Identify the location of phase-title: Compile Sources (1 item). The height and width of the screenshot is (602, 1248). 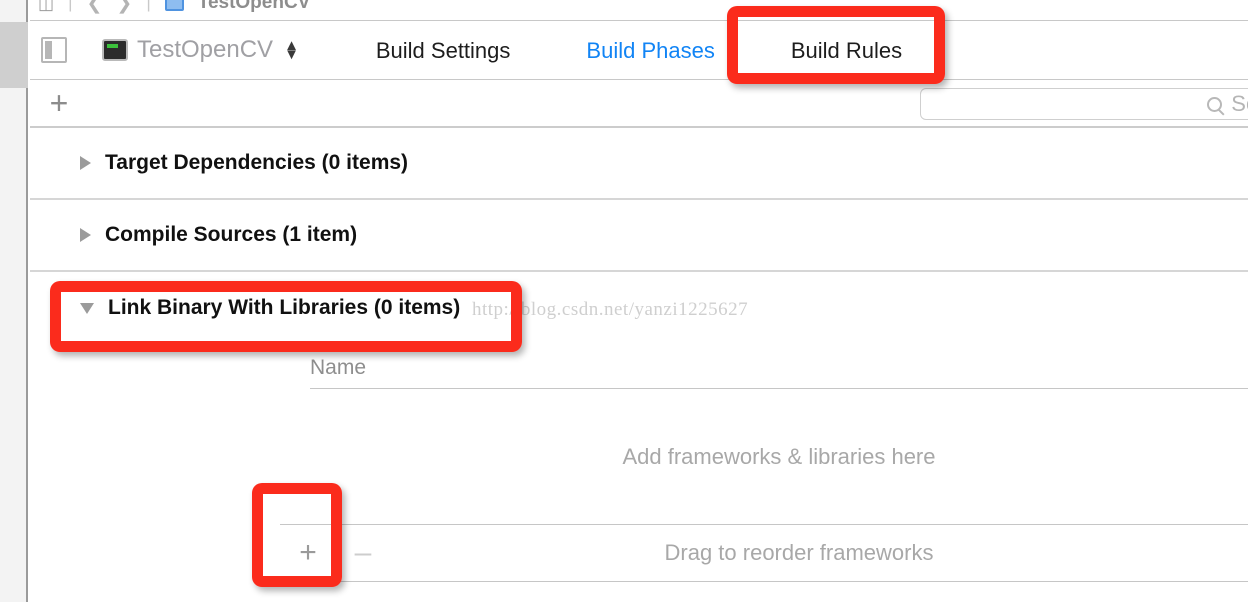
(231, 234).